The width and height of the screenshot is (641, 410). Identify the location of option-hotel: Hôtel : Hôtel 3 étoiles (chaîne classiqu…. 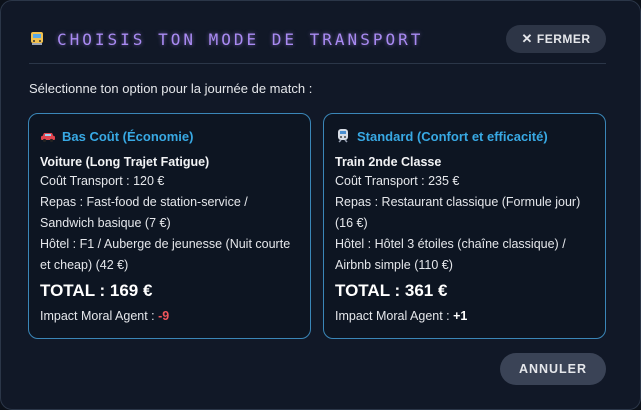
(450, 254).